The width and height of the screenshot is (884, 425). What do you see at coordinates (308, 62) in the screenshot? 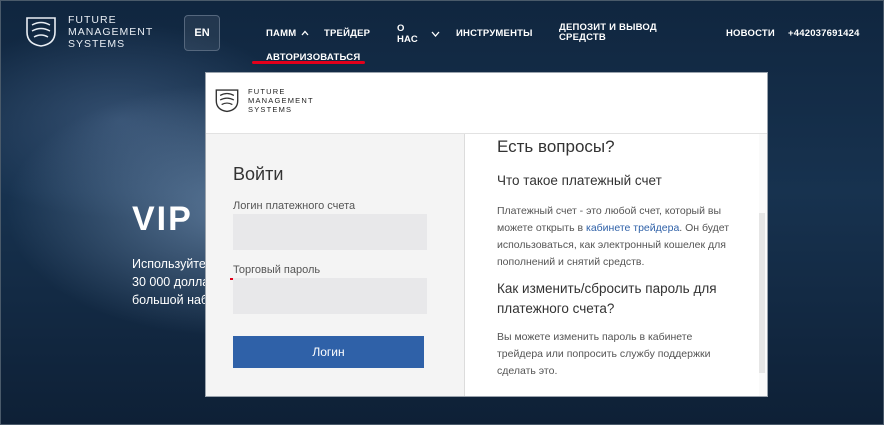
I see `authorize-underline` at bounding box center [308, 62].